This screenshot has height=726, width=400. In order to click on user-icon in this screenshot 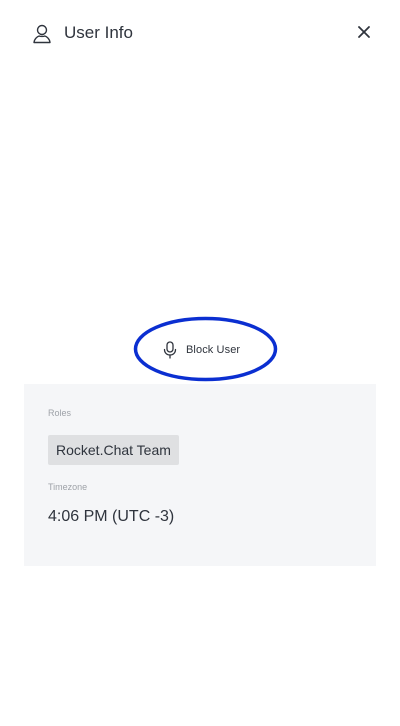, I will do `click(42, 34)`.